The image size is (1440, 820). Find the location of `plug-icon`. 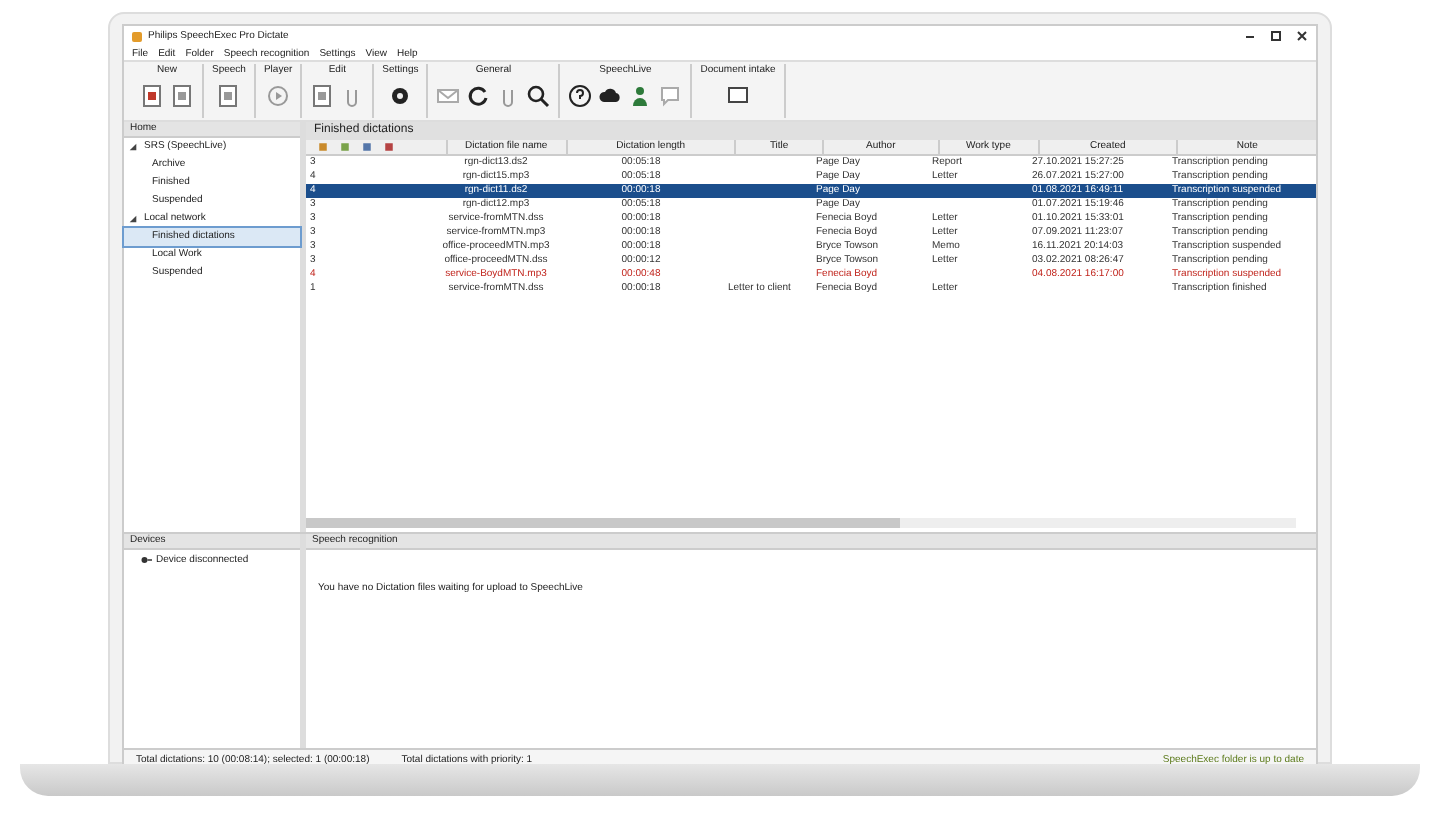

plug-icon is located at coordinates (146, 560).